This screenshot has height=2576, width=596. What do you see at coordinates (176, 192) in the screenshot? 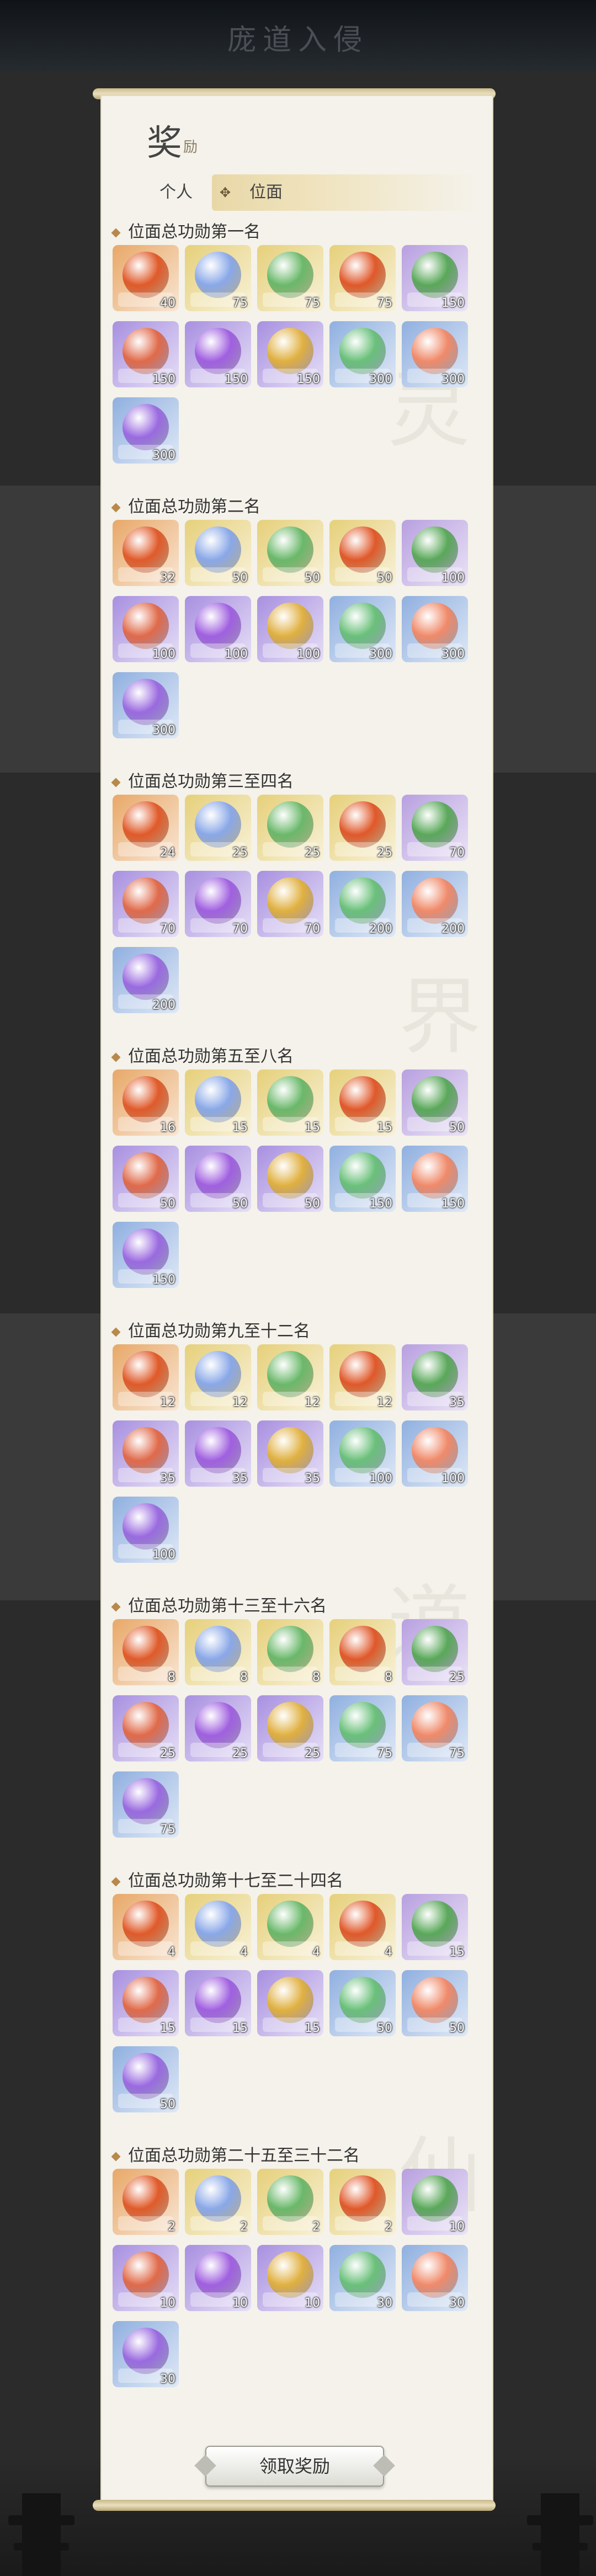
I see `tab-personal: 个人` at bounding box center [176, 192].